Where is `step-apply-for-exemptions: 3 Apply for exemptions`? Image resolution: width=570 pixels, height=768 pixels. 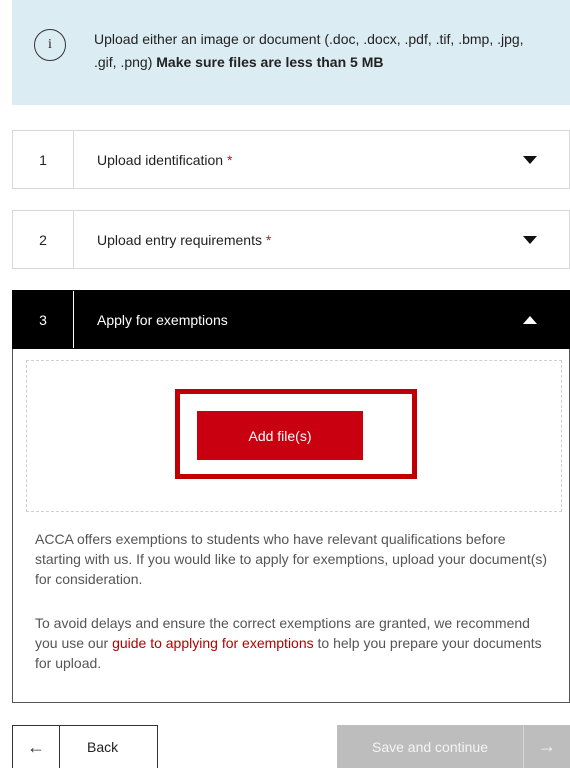
step-apply-for-exemptions: 3 Apply for exemptions is located at coordinates (291, 319).